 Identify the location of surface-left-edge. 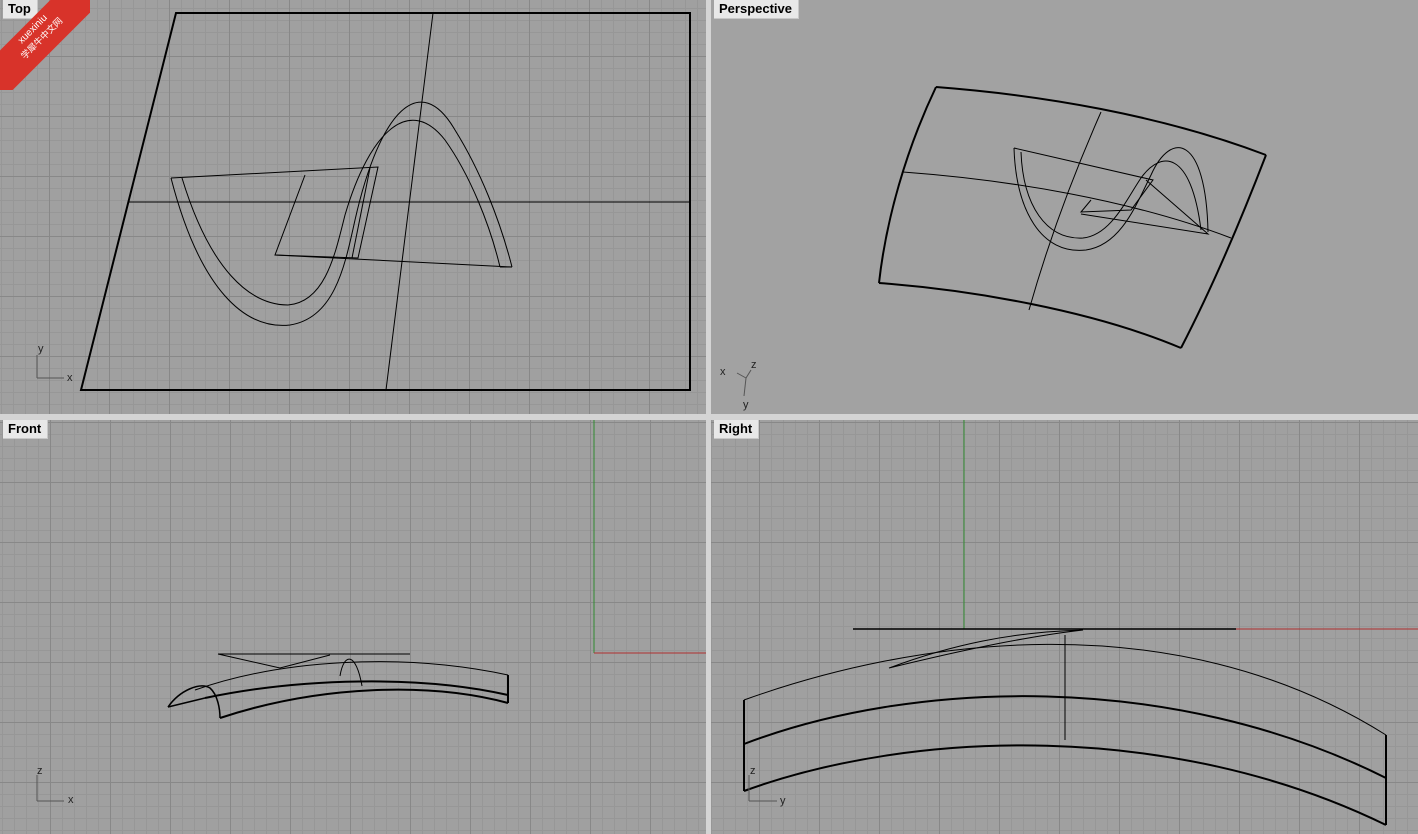
(194, 702).